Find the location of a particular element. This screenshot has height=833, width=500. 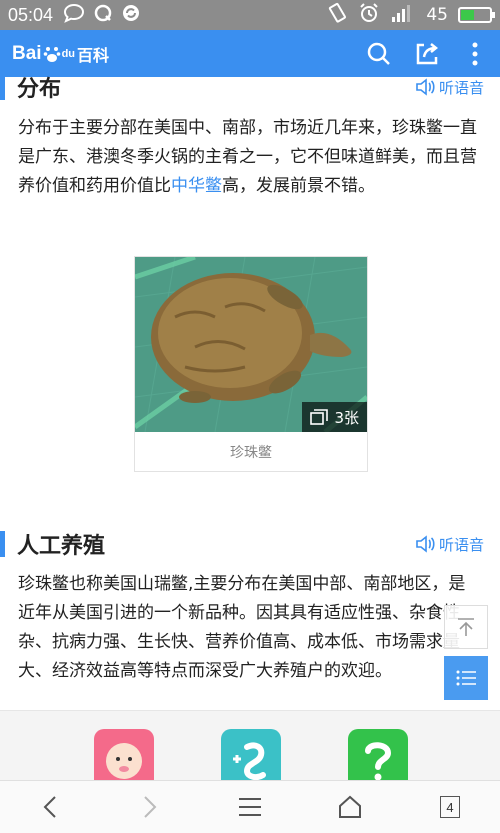

battery-percent: 45 is located at coordinates (437, 15).